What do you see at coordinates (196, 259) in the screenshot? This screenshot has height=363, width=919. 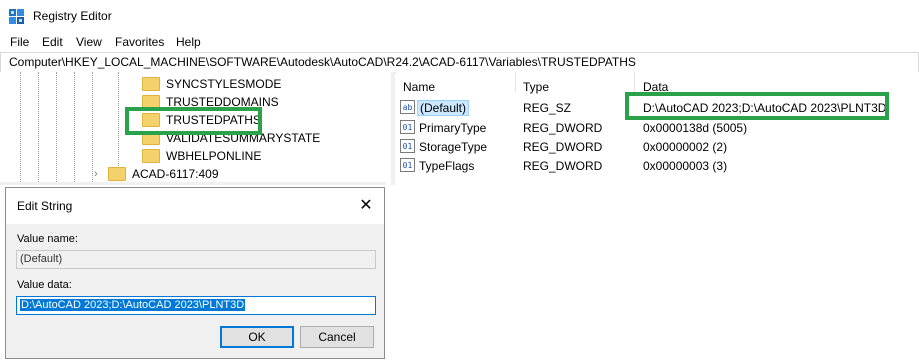 I see `value-name-field: (Default)` at bounding box center [196, 259].